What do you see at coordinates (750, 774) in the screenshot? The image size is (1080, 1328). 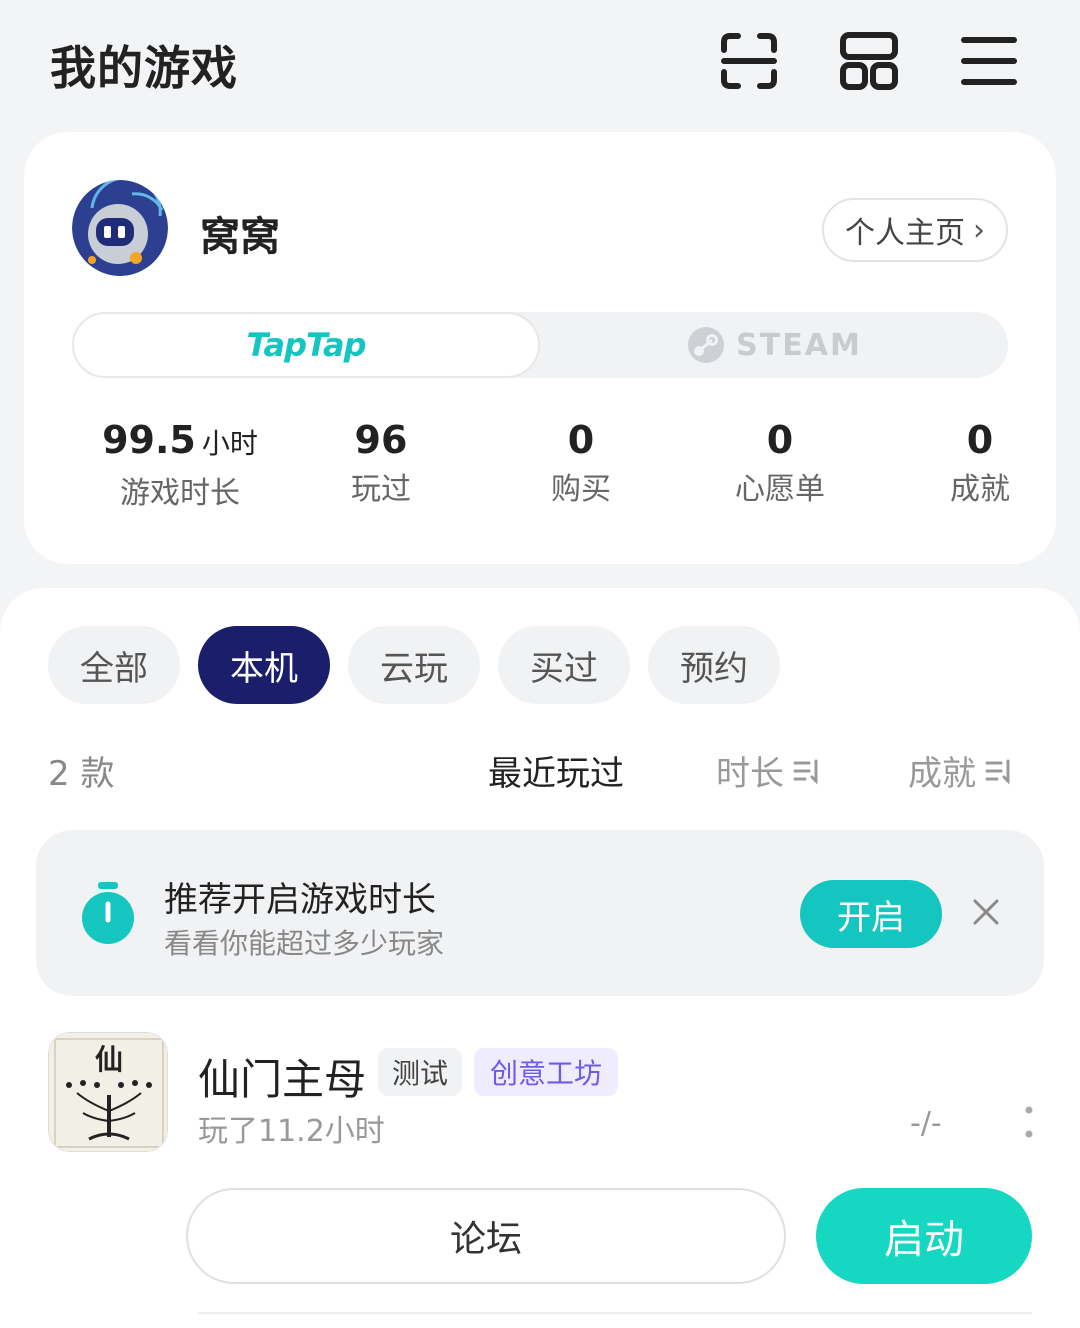 I see `sort-label: 时长` at bounding box center [750, 774].